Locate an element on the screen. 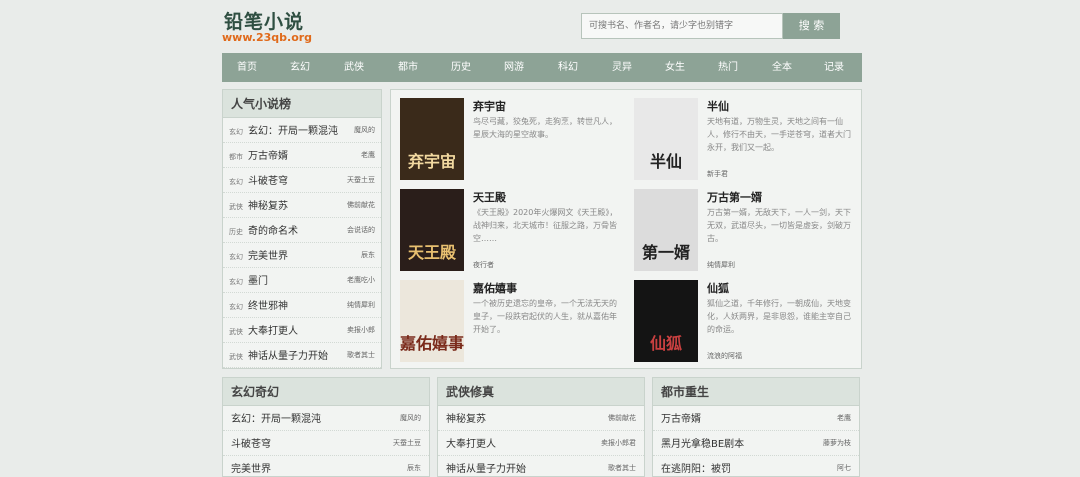  ranking-row: 玄幻 斗破苍穹 天蚕土豆 is located at coordinates (302, 180).